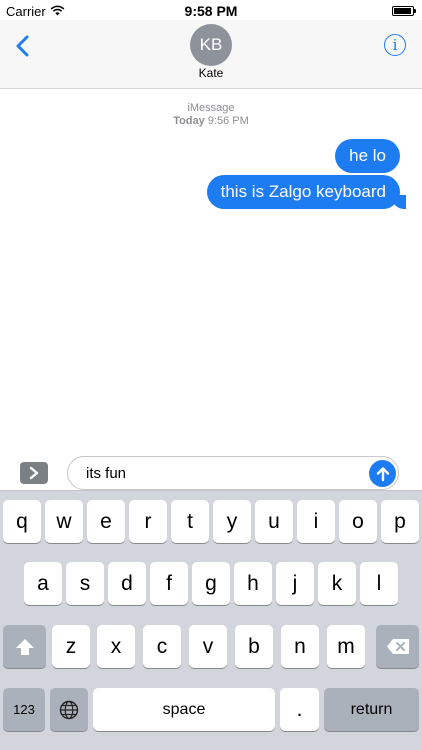 Image resolution: width=422 pixels, height=750 pixels. Describe the element at coordinates (342, 168) in the screenshot. I see `zalgo-marks: ͓͙͕͓͙͕` at that location.